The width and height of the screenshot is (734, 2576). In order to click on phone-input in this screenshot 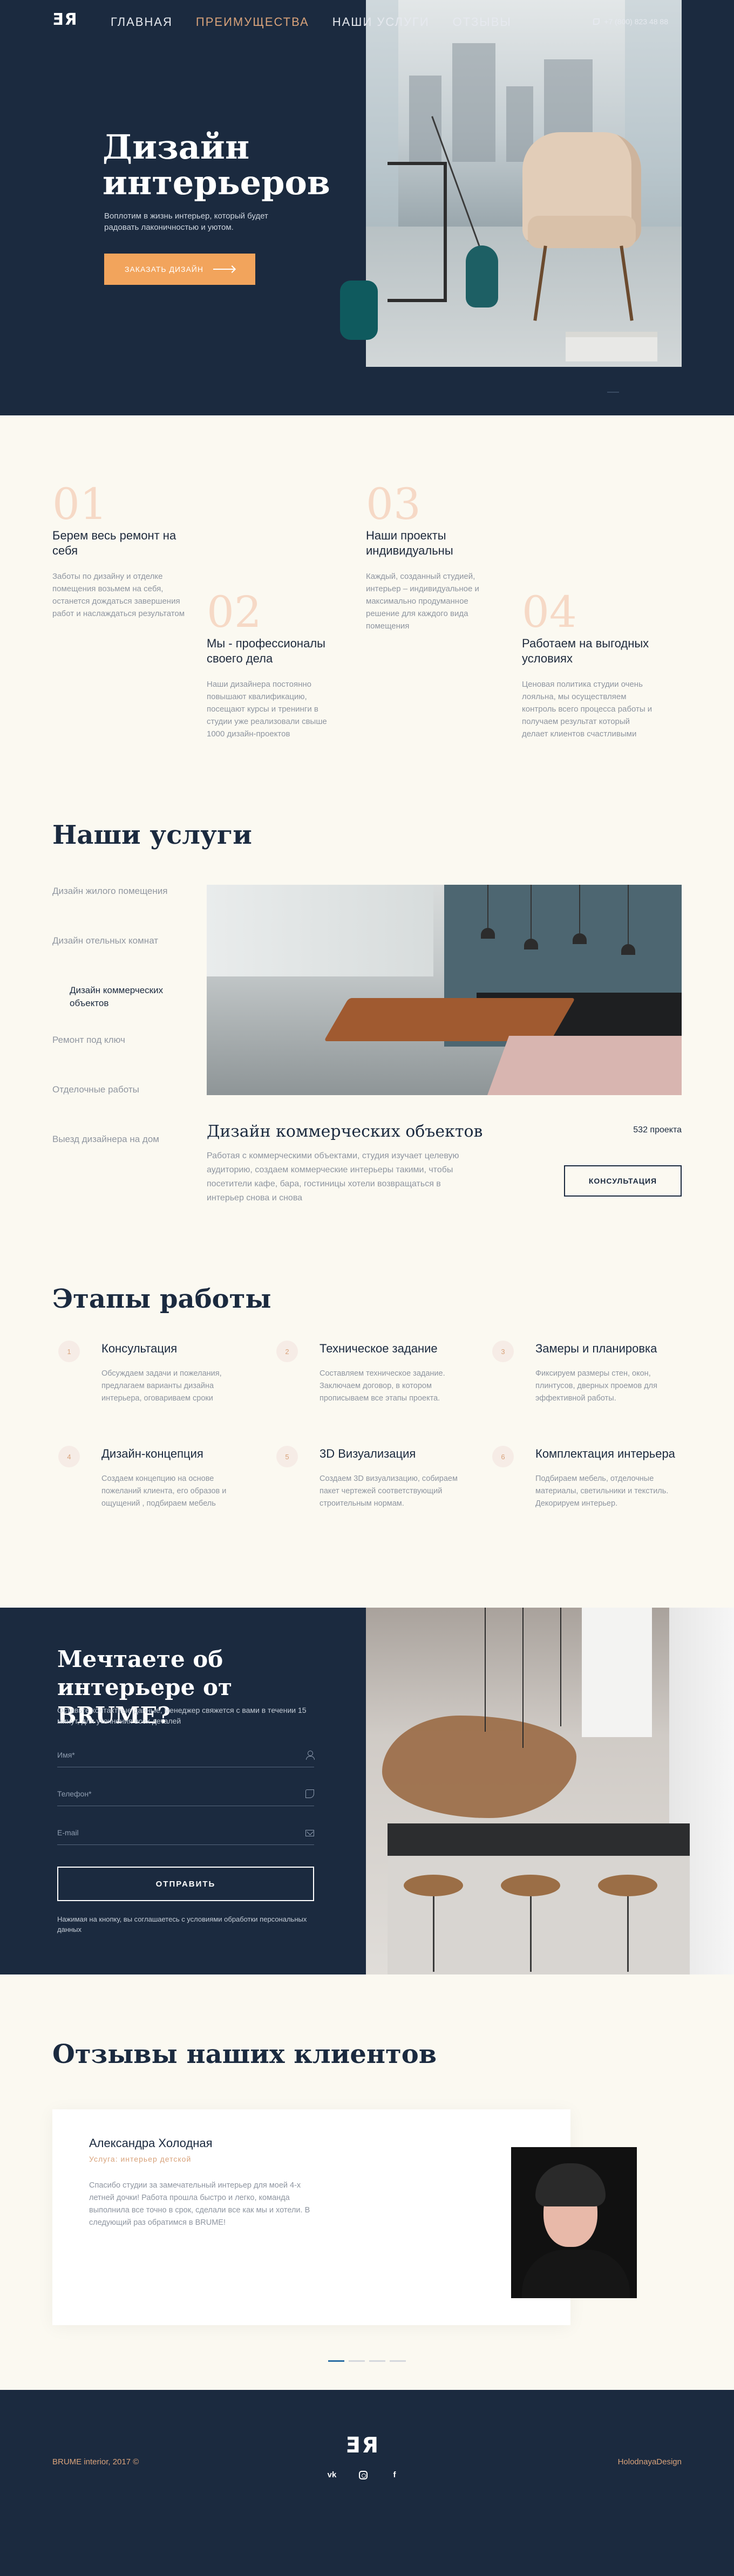, I will do `click(170, 1793)`.